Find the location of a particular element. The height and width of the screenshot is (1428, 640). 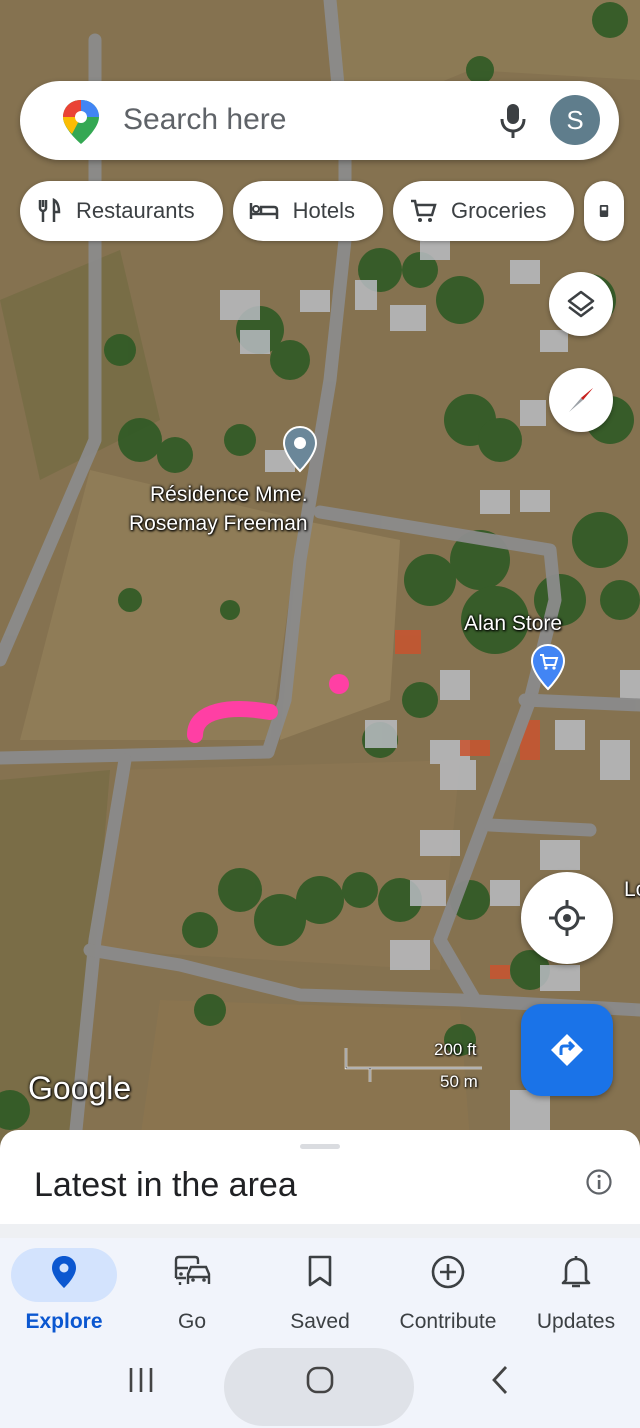

bell-icon is located at coordinates (576, 1272).